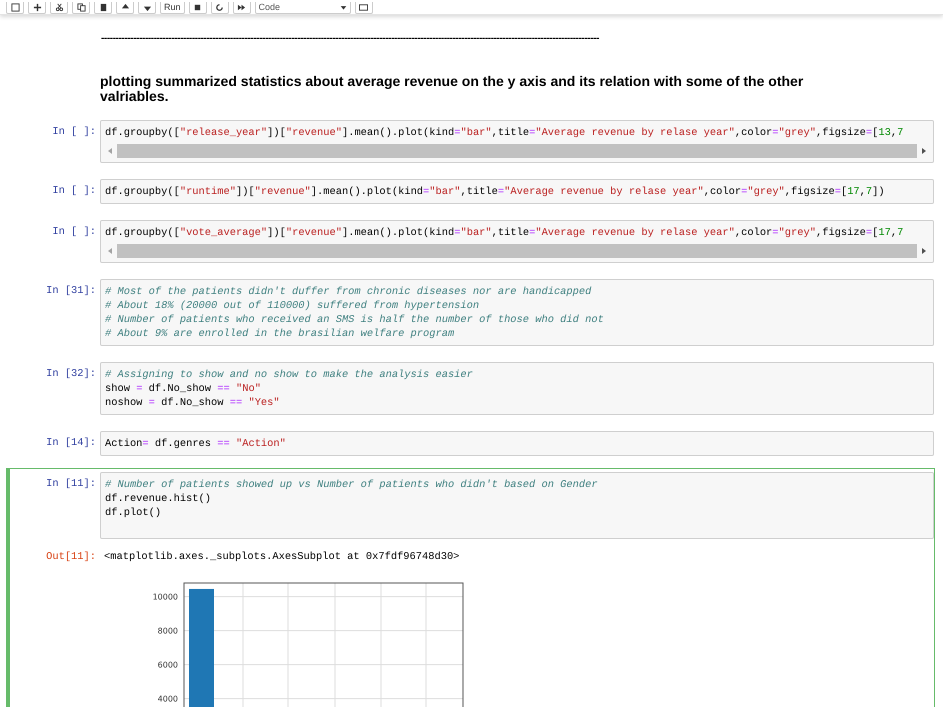 The width and height of the screenshot is (943, 707). What do you see at coordinates (495, 192) in the screenshot?
I see `code-line: df.groupby(["runtime"])["revenue"].mean().plot(kind="bar",title="Average revenue by relase year",color="grey",figsize=[17,7])` at bounding box center [495, 192].